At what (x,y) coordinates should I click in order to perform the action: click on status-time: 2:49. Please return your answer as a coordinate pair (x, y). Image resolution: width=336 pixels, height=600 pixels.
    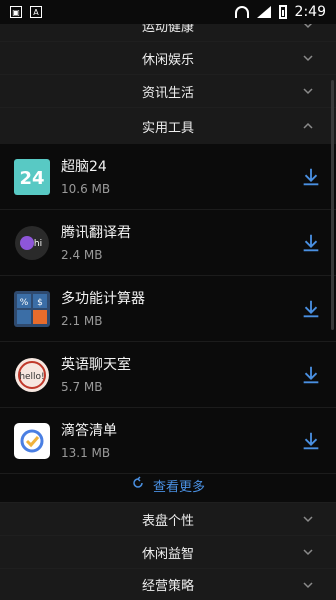
    Looking at the image, I should click on (310, 12).